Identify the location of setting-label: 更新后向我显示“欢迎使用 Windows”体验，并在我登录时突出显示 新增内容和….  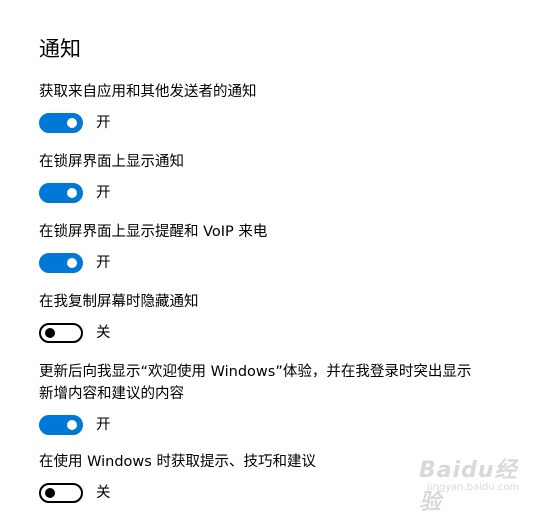
(255, 383).